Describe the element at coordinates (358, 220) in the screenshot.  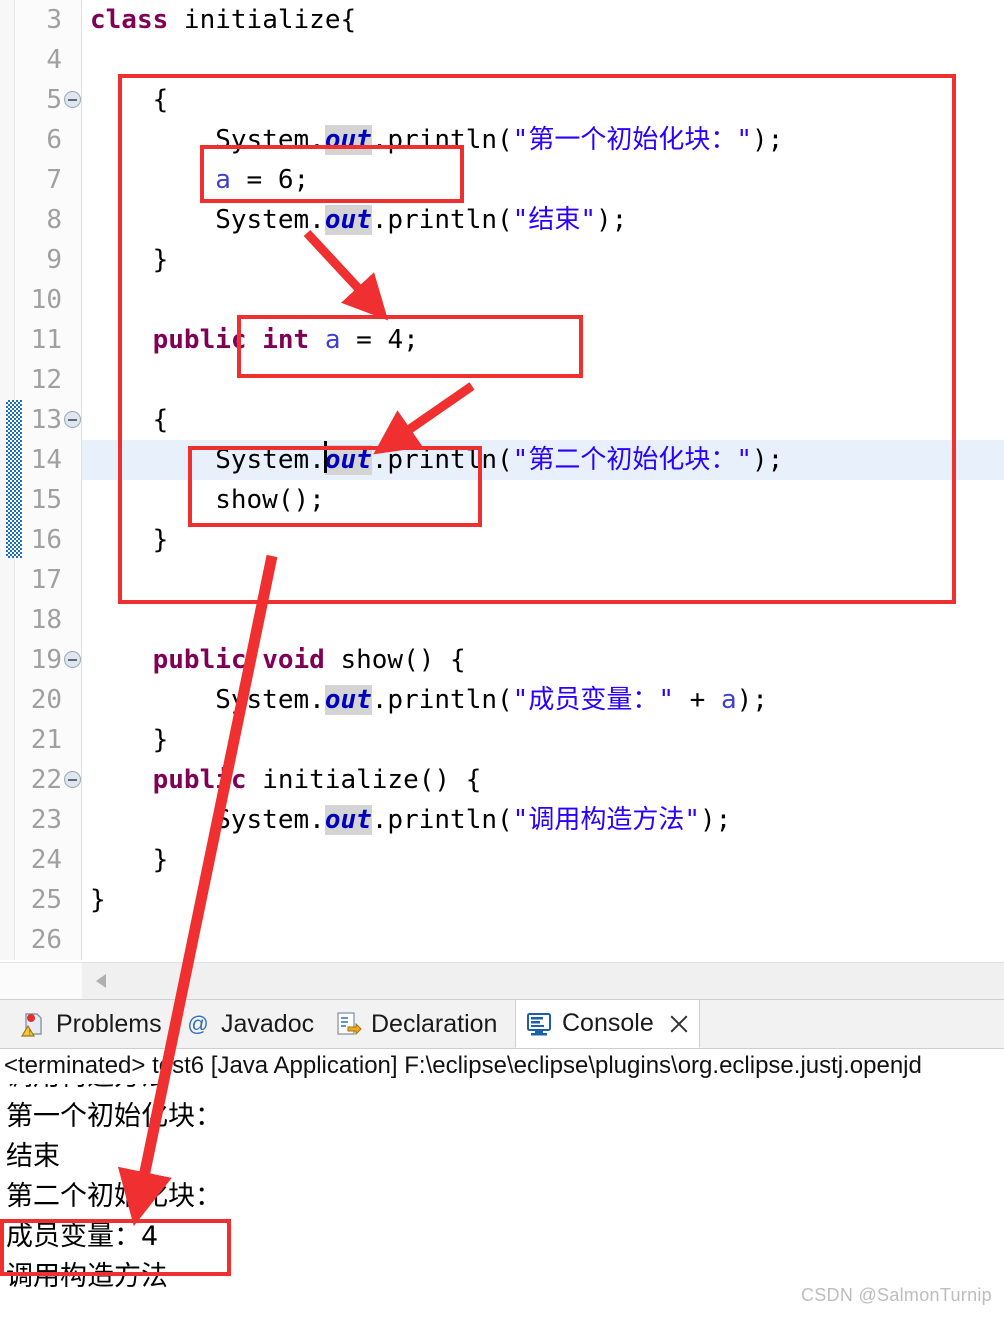
I see `code-text: System.out.println("结束");` at that location.